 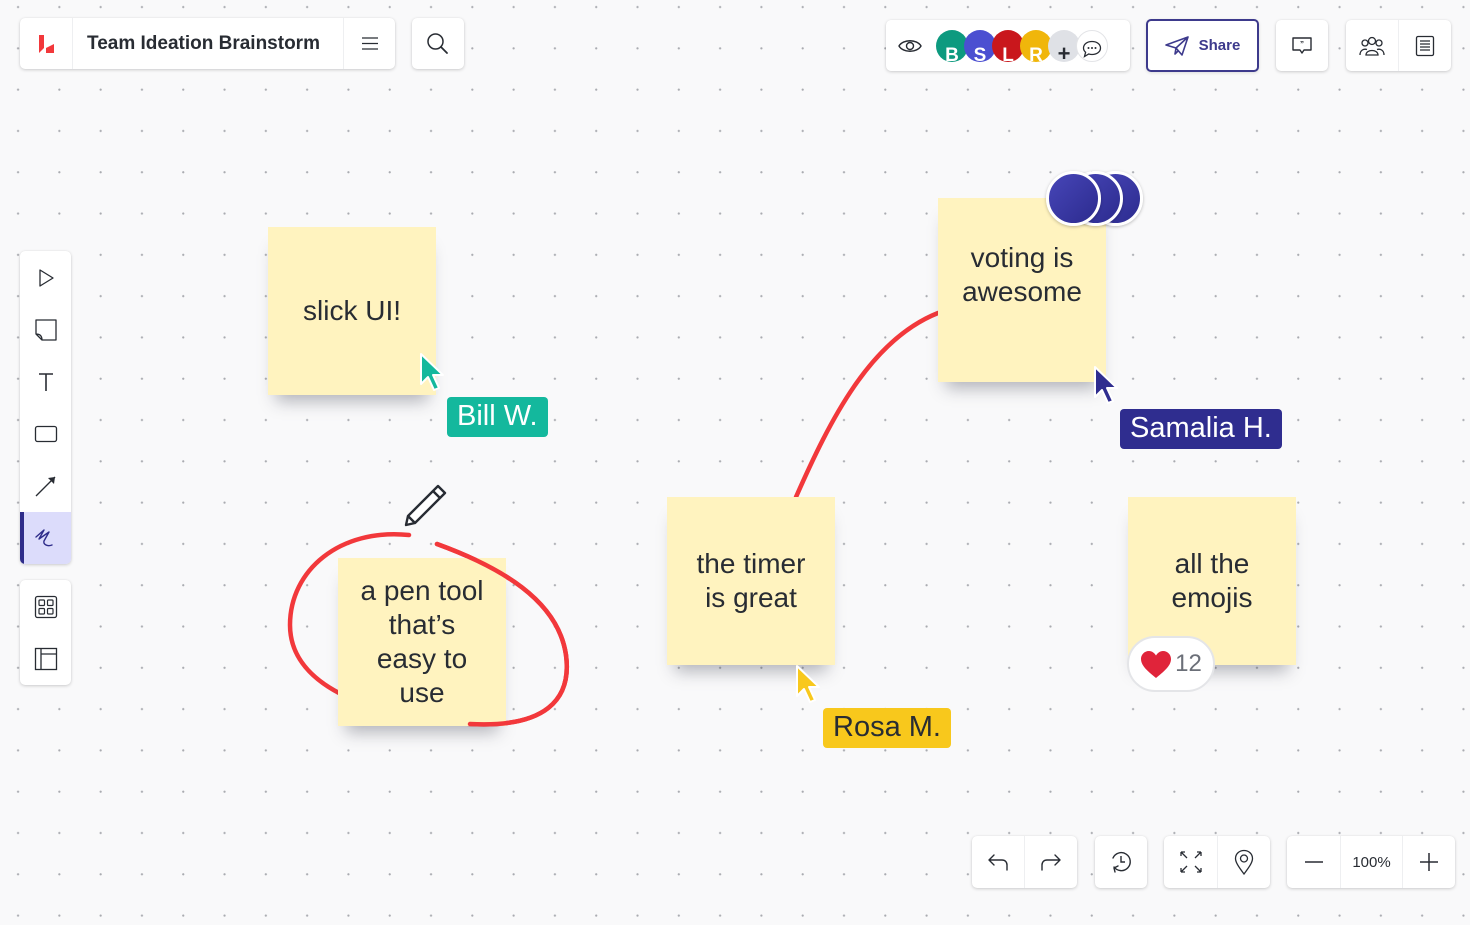 What do you see at coordinates (426, 505) in the screenshot?
I see `pencil-cursor-icon` at bounding box center [426, 505].